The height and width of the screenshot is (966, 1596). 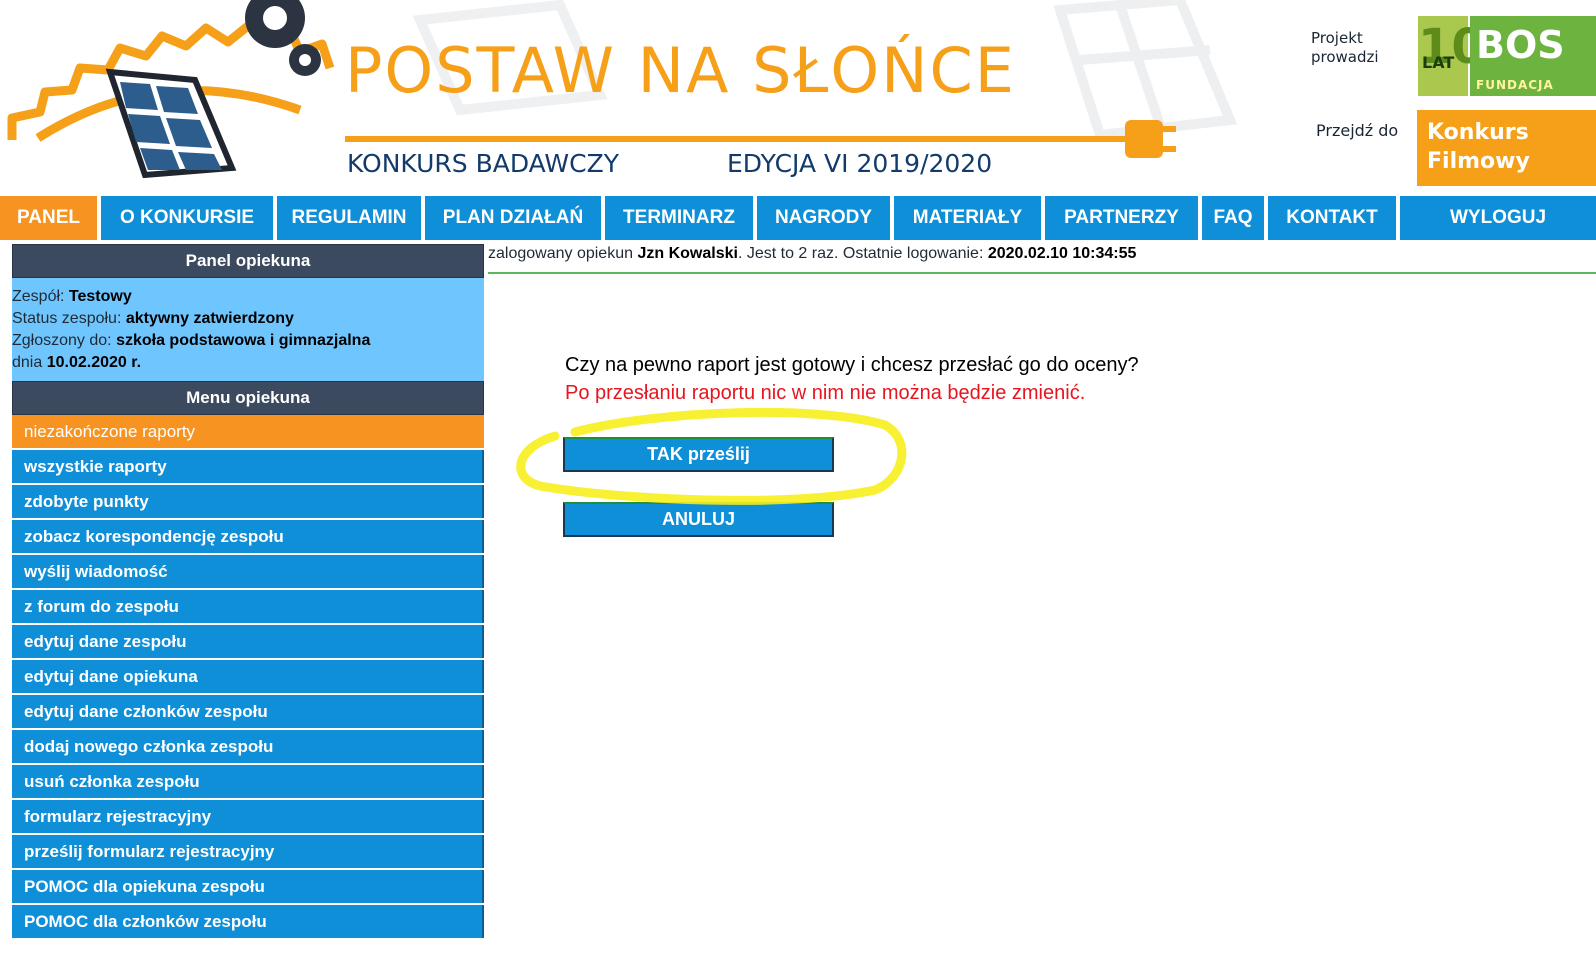 I want to click on site-subtitle: KONKURS BADAWCZY, so click(x=483, y=163).